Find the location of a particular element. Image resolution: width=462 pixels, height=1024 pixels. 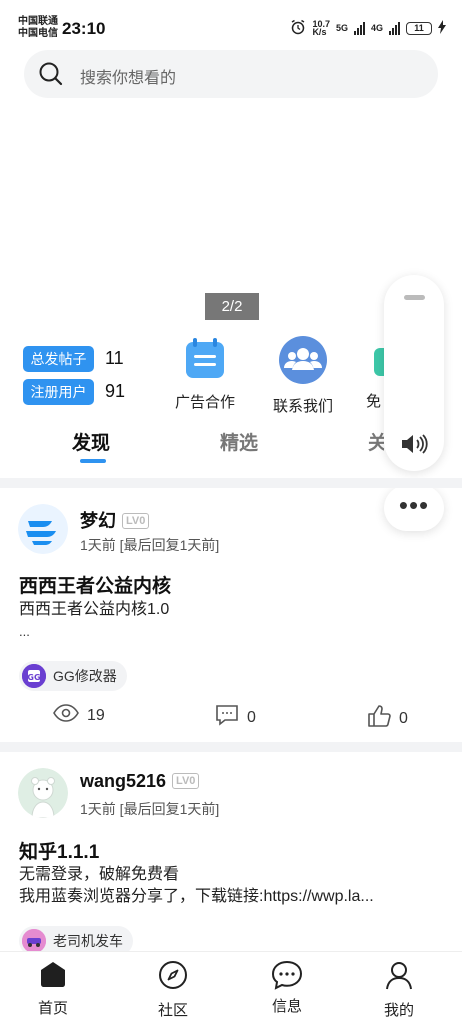

tab-discover: 发现 is located at coordinates (91, 441).